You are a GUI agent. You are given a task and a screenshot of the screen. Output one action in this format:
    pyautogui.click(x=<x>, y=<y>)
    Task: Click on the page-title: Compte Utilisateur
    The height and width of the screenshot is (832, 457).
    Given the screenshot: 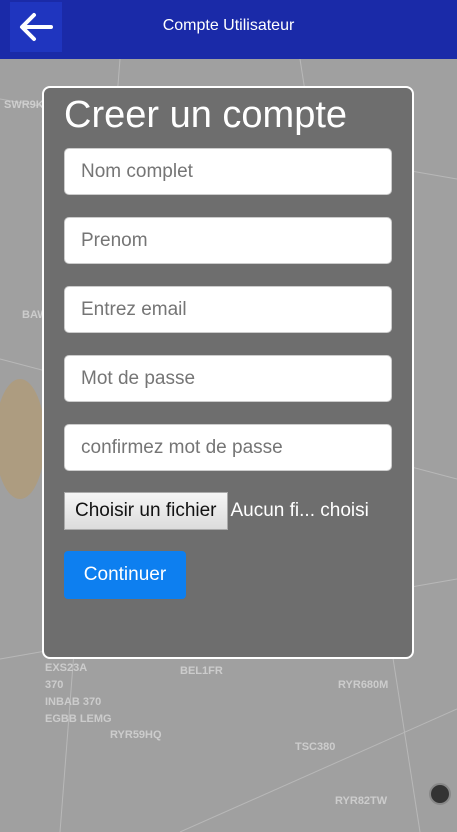 What is the action you would take?
    pyautogui.click(x=228, y=25)
    